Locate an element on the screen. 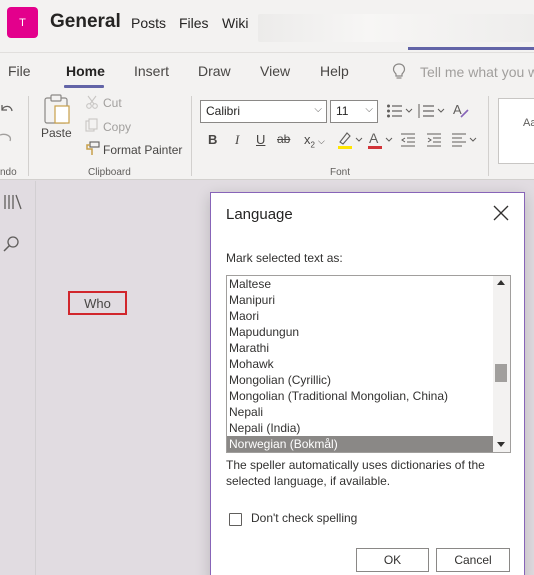  format-painter-icon is located at coordinates (93, 148).